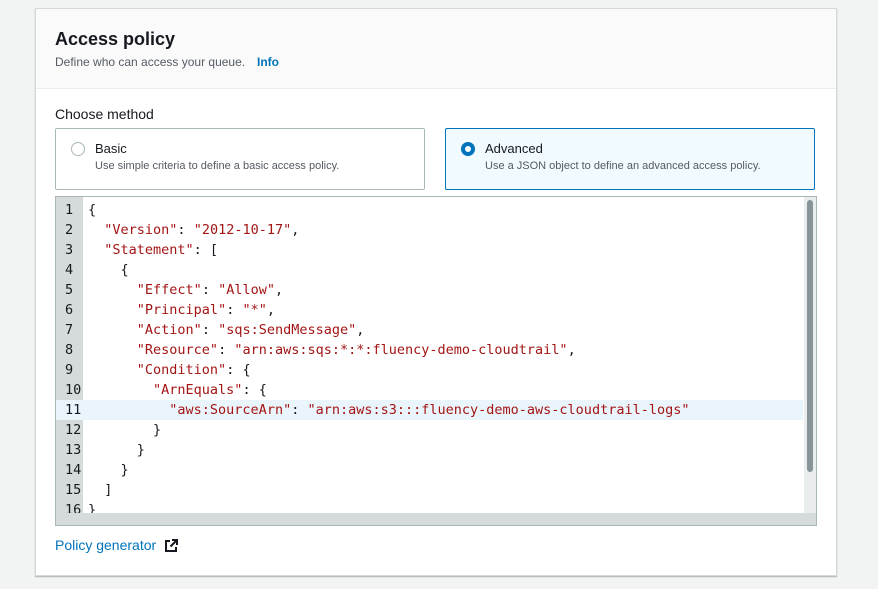  I want to click on code-text: "Statement": [, so click(153, 250).